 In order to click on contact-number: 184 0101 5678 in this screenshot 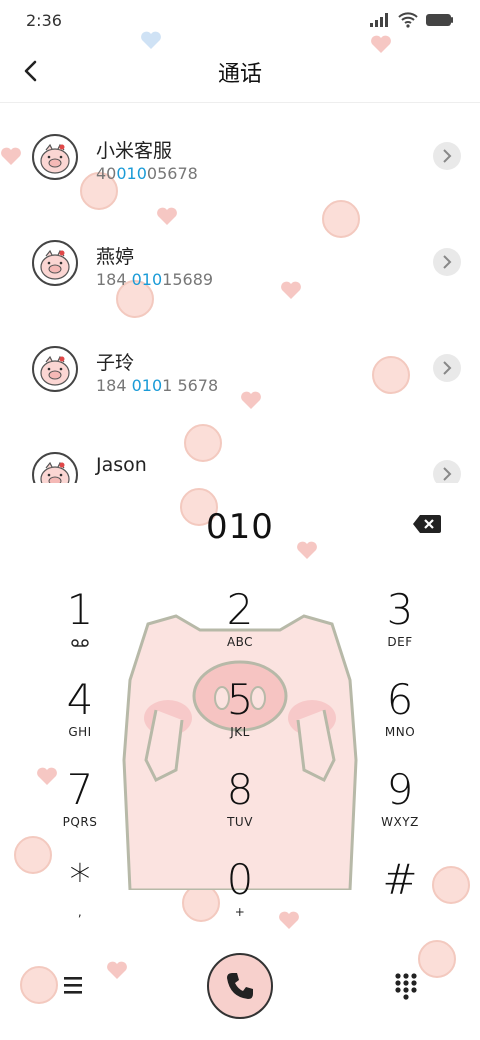, I will do `click(157, 385)`.